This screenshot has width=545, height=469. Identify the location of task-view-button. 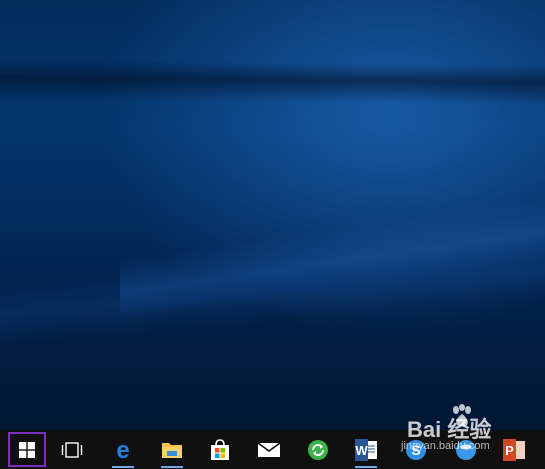
(72, 449).